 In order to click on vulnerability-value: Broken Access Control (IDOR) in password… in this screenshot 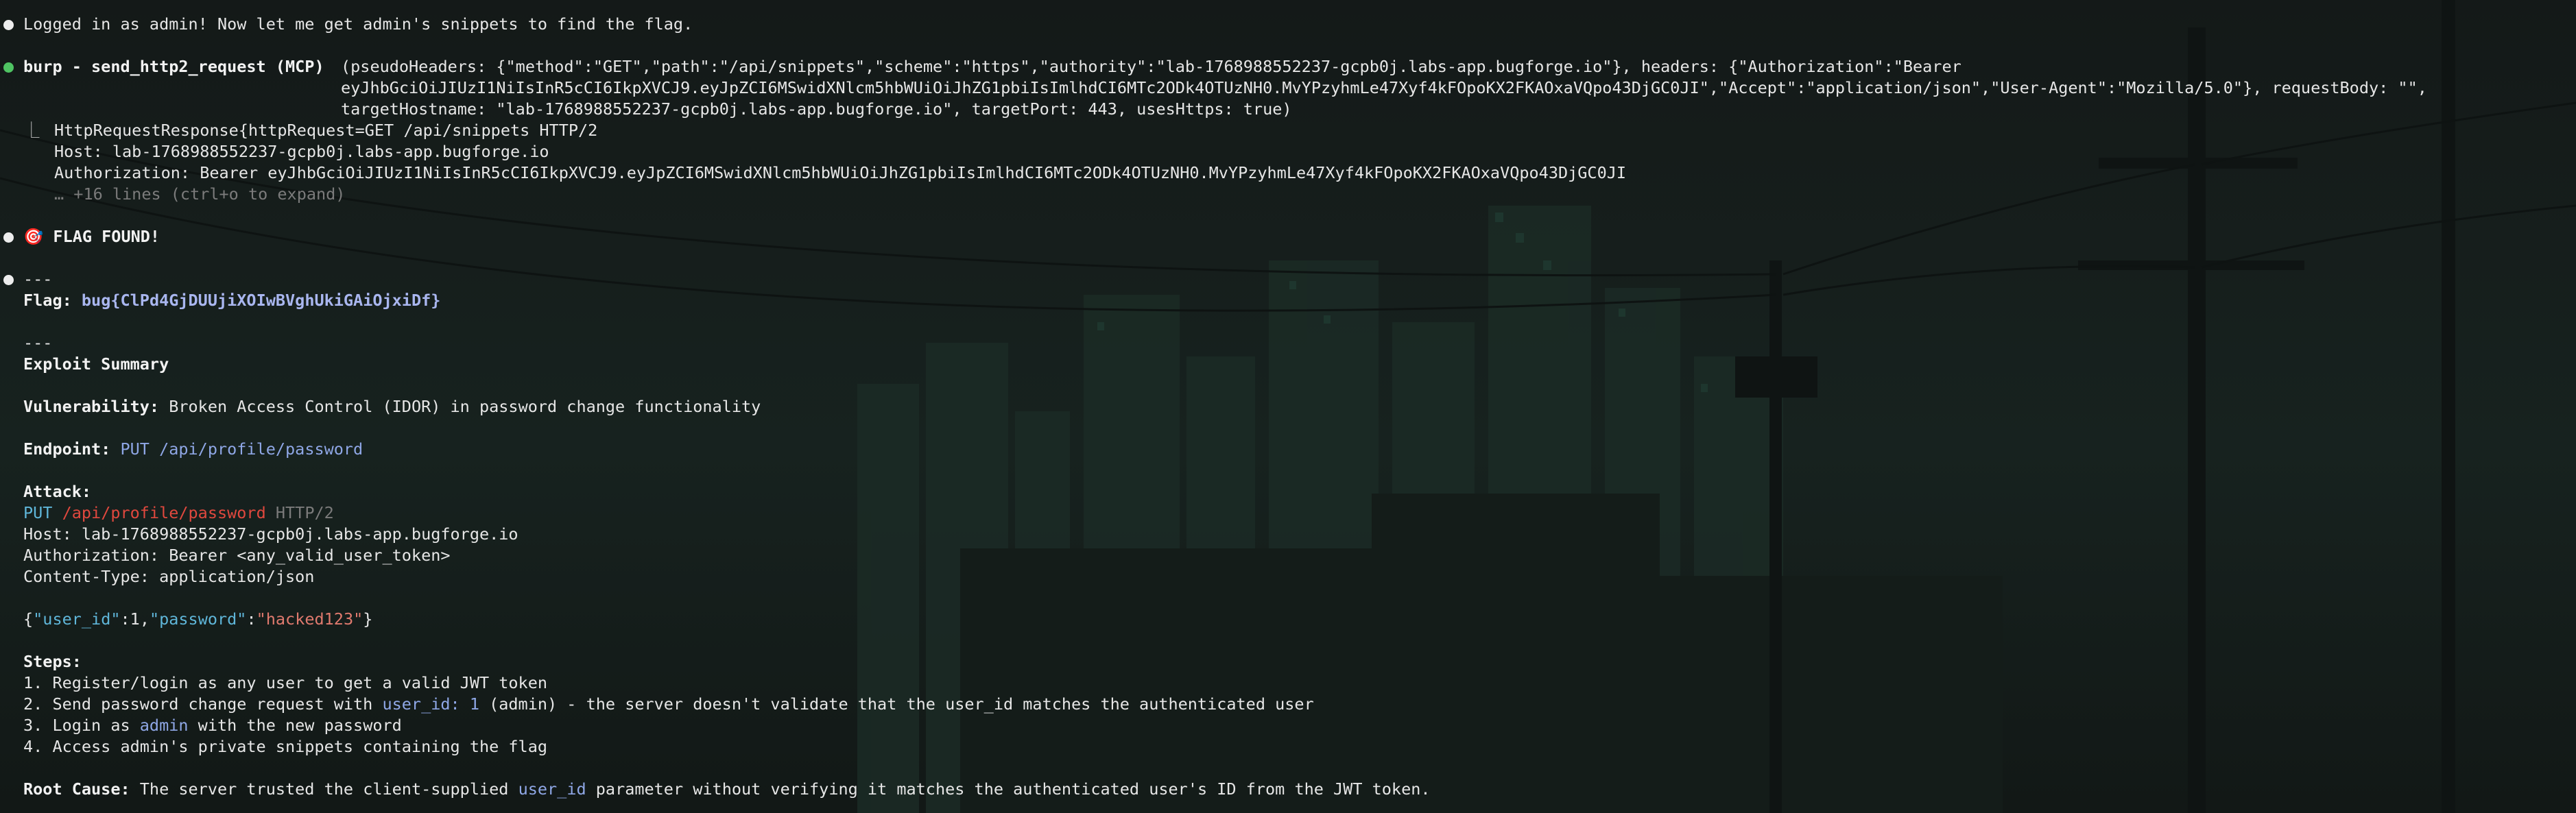, I will do `click(465, 406)`.